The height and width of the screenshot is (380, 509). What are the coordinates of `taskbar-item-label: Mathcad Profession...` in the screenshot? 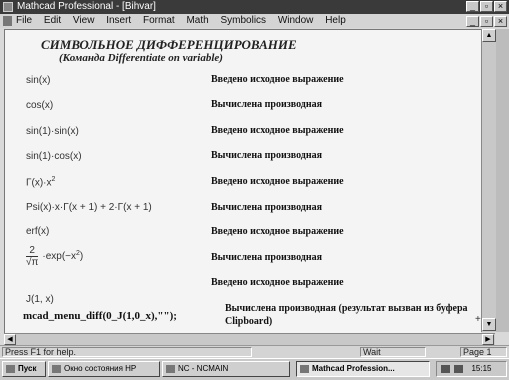 It's located at (353, 368).